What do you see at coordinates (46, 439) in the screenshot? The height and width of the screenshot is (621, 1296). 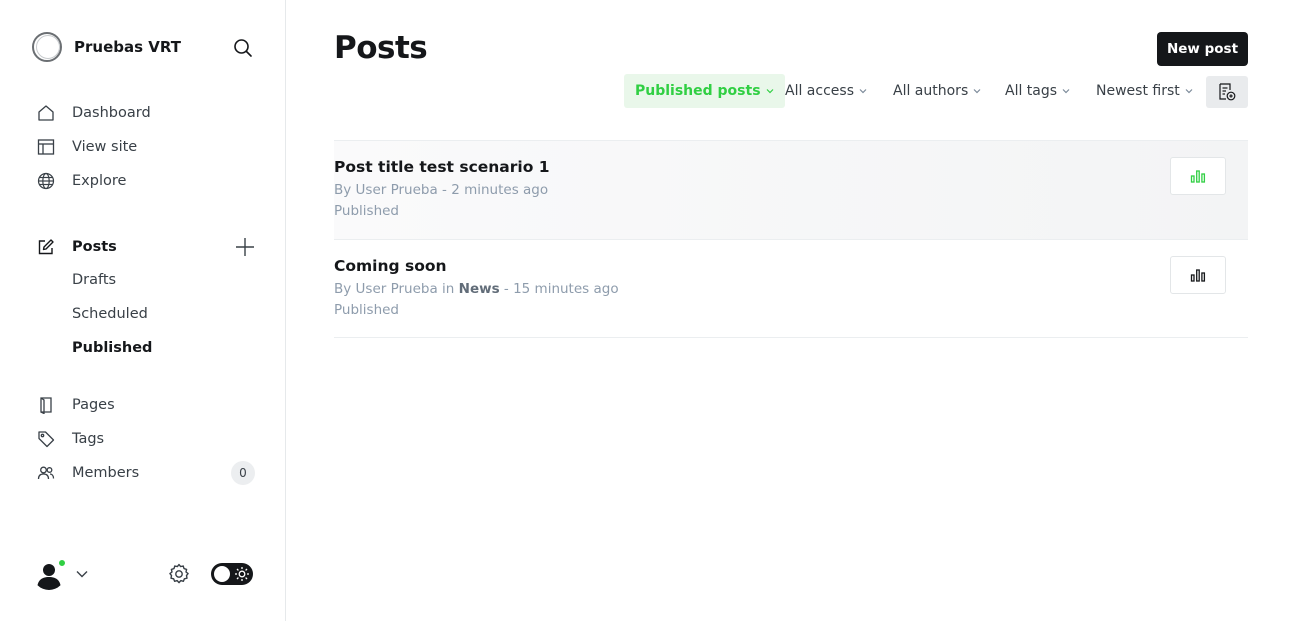 I see `tag-icon` at bounding box center [46, 439].